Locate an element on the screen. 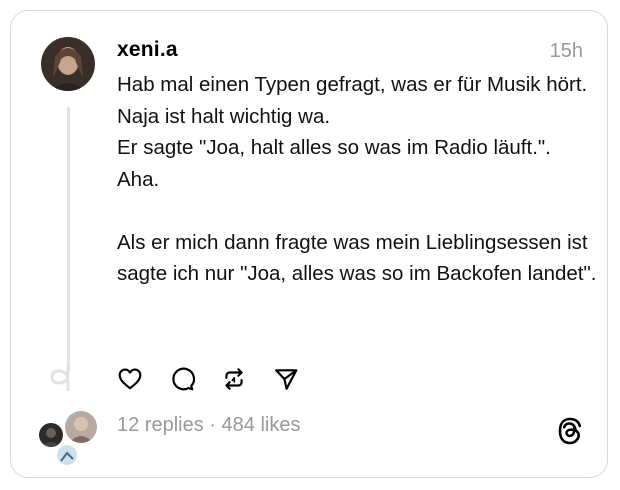 The height and width of the screenshot is (490, 620). repost-icon is located at coordinates (234, 379).